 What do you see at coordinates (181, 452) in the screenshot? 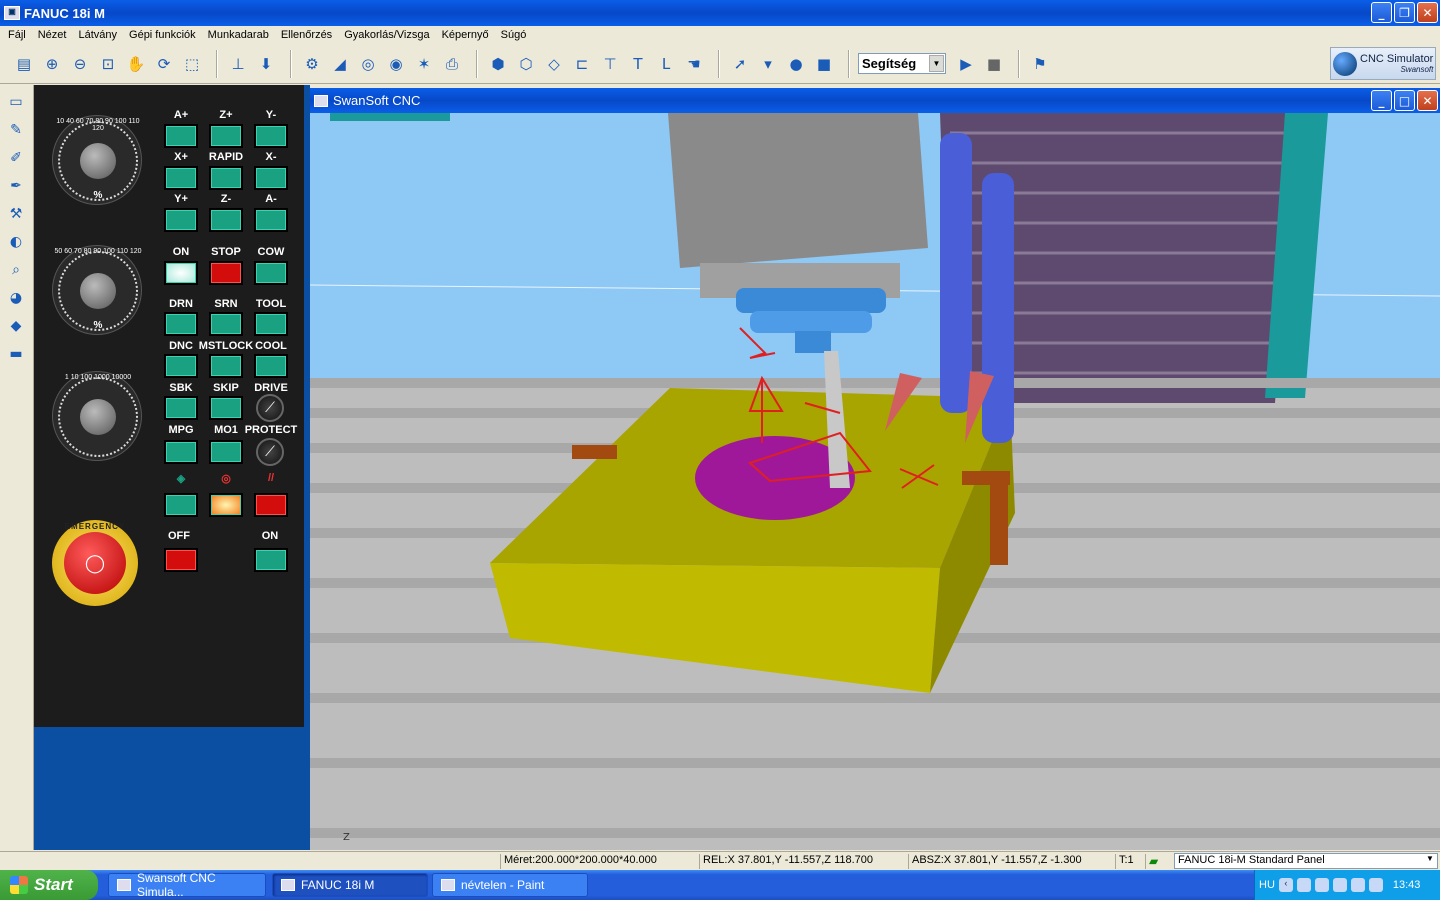
I see `mpg-button` at bounding box center [181, 452].